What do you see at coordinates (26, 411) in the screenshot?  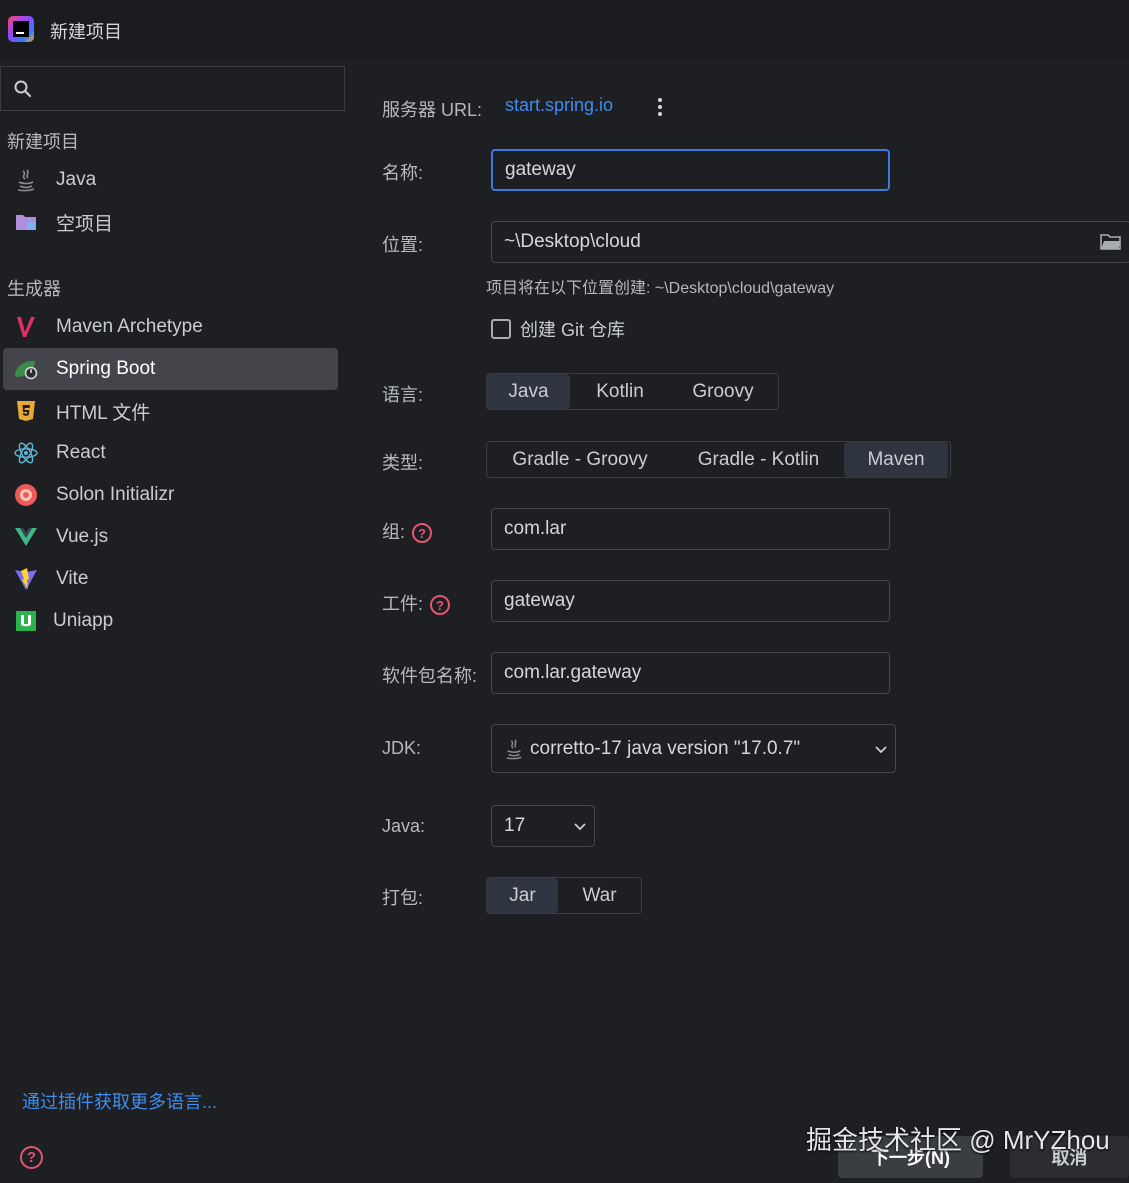 I see `html5-icon` at bounding box center [26, 411].